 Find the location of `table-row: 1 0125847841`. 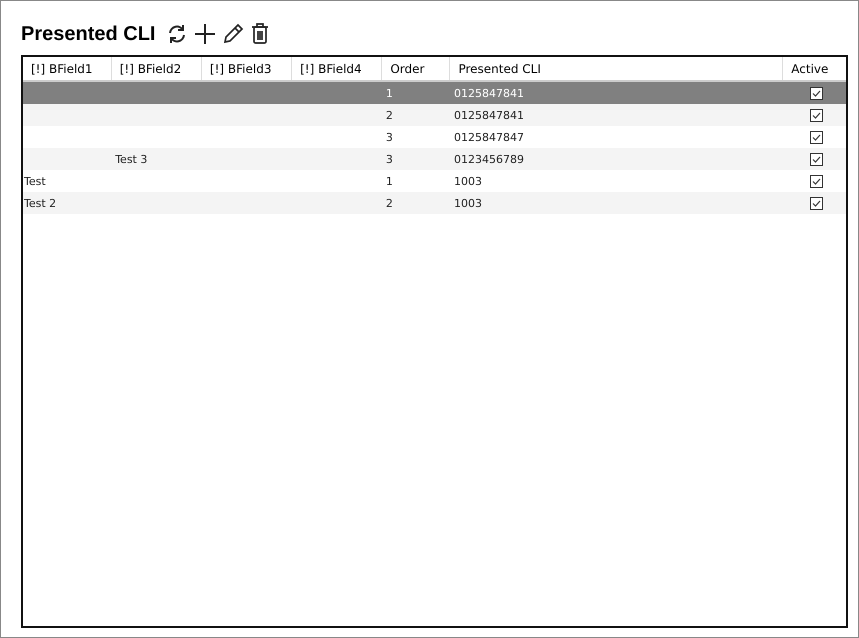

table-row: 1 0125847841 is located at coordinates (434, 92).